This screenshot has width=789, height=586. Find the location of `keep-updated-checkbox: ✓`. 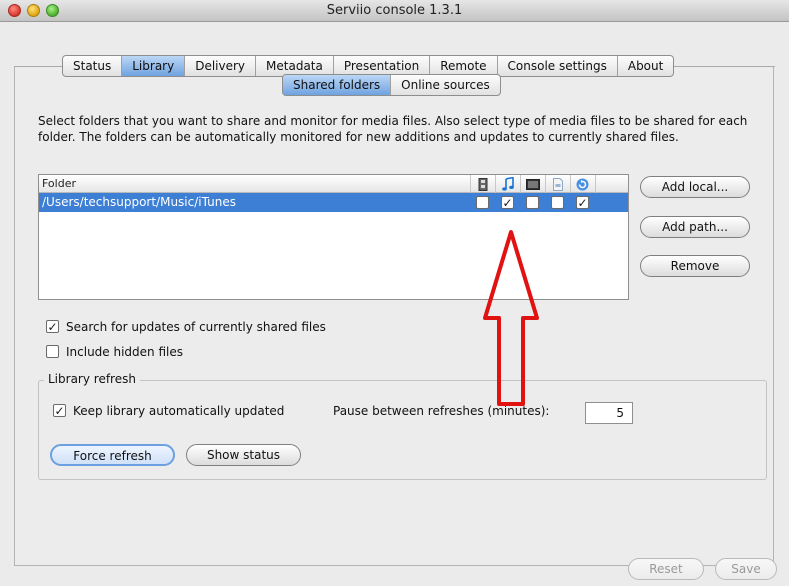

keep-updated-checkbox: ✓ is located at coordinates (59, 410).